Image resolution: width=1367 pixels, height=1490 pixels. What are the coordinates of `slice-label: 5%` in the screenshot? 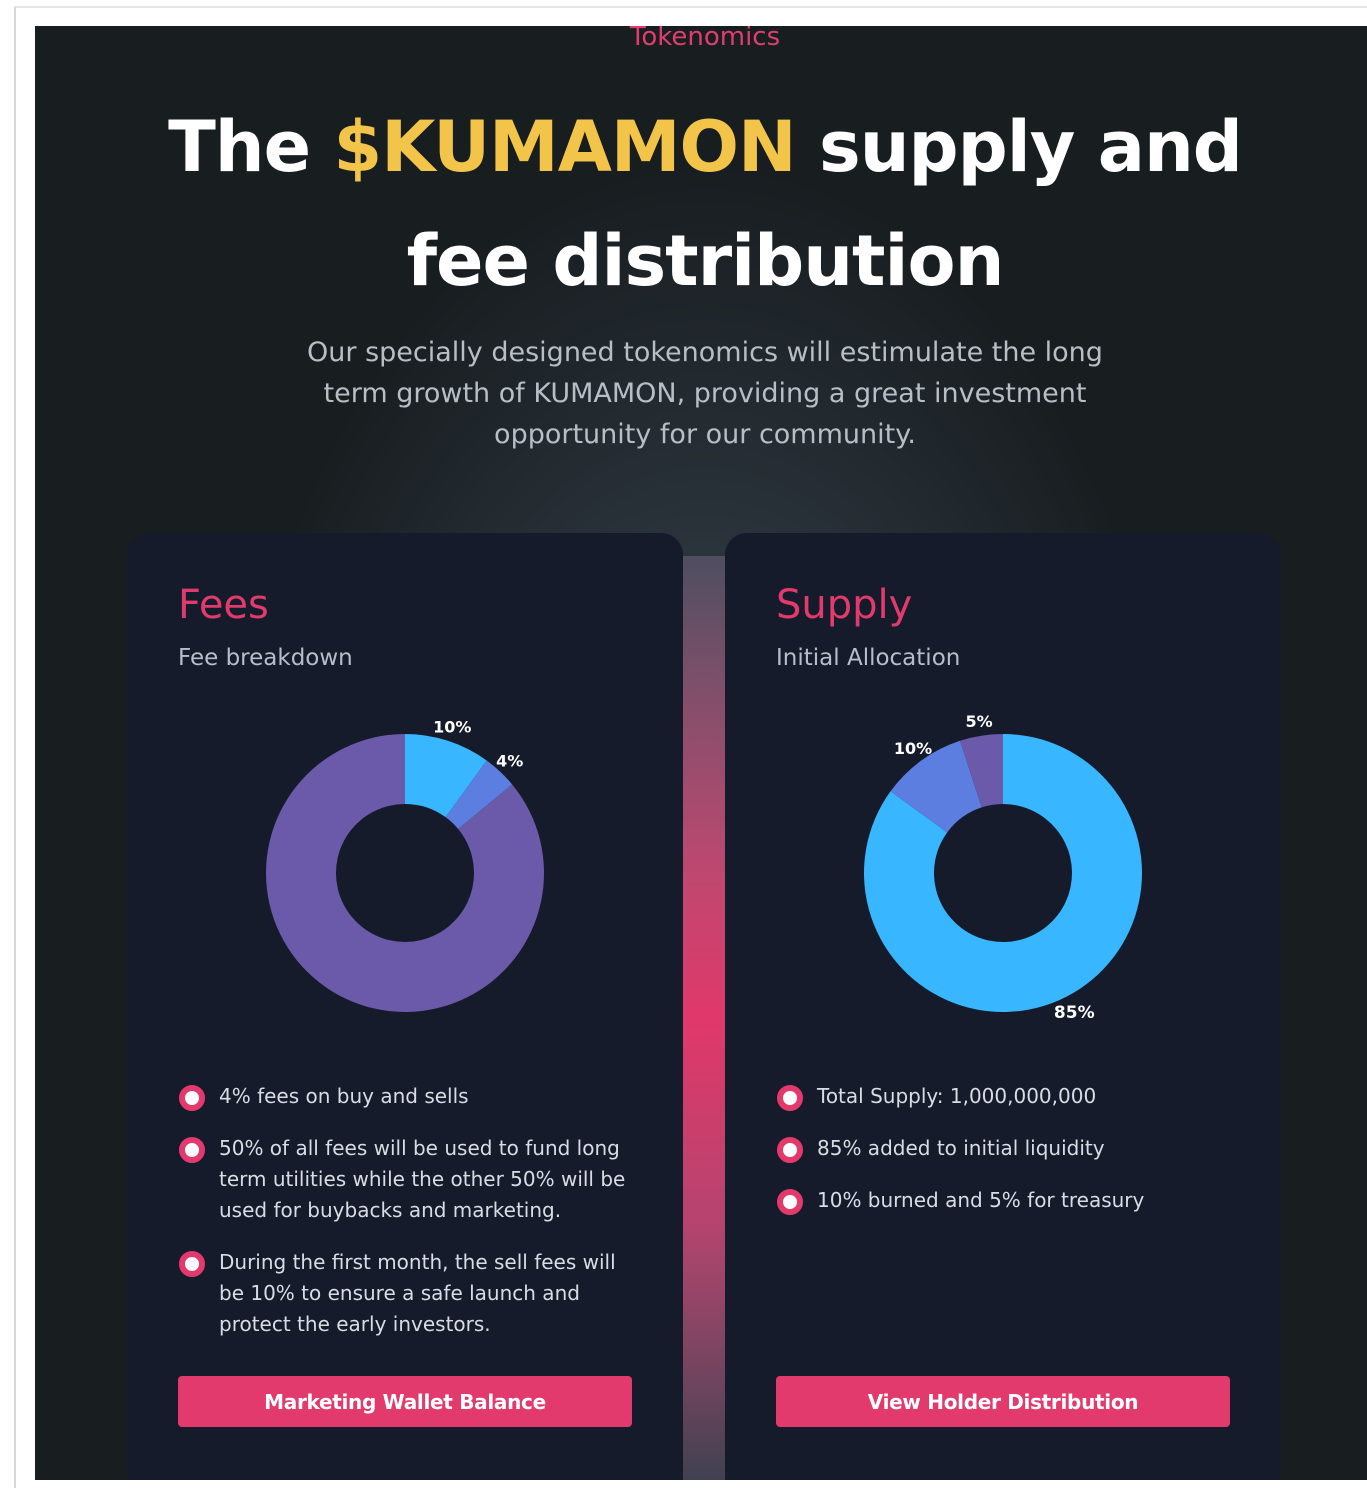 It's located at (978, 721).